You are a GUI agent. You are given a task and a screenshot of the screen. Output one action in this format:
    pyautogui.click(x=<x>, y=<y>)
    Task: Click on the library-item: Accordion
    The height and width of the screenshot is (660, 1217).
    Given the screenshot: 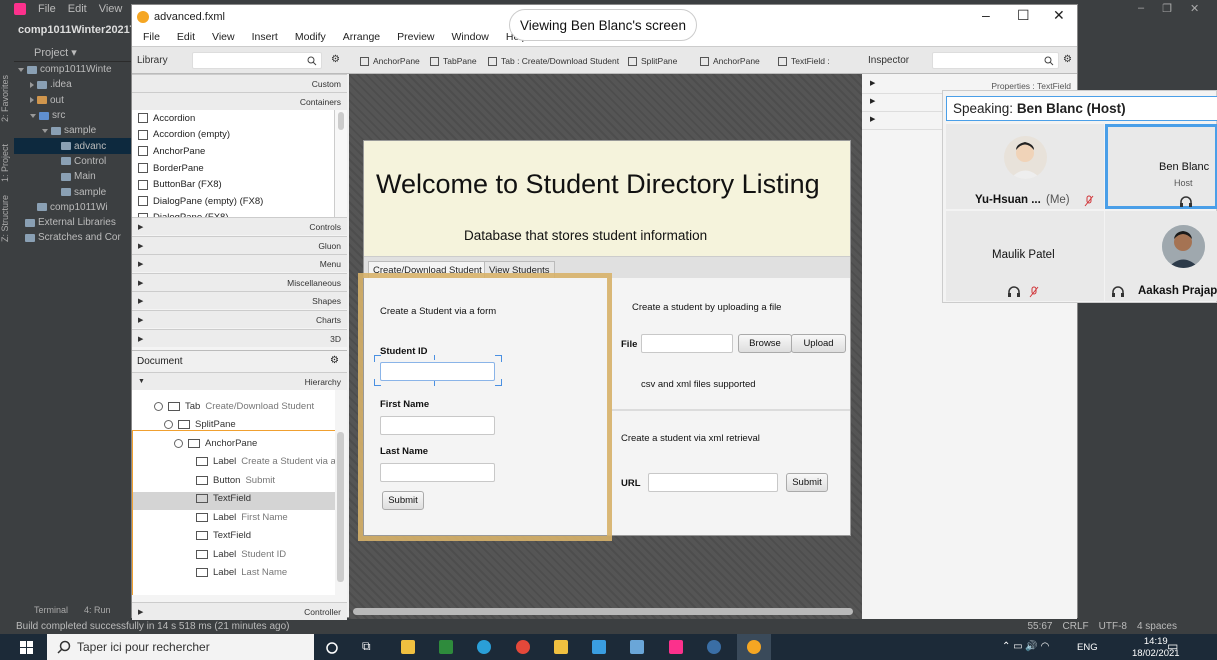 What is the action you would take?
    pyautogui.click(x=233, y=118)
    